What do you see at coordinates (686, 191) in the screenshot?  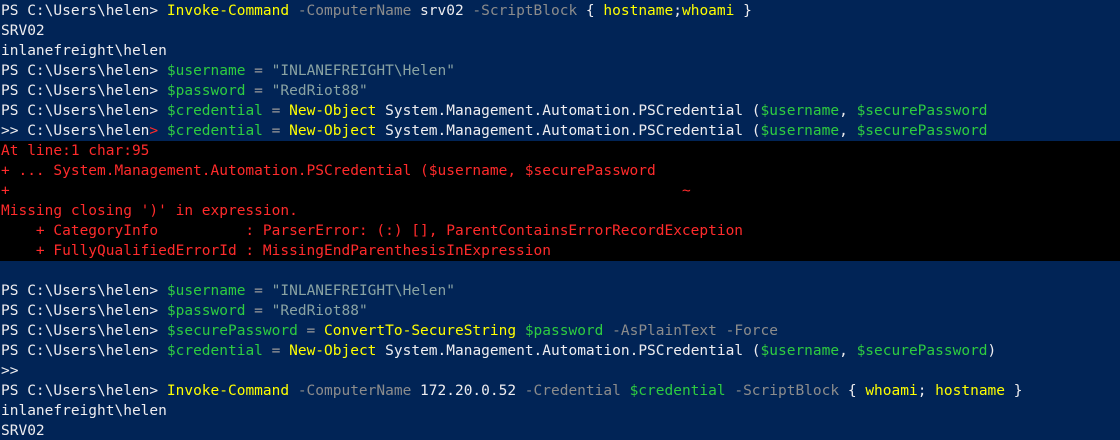 I see `console-text-plain: ~` at bounding box center [686, 191].